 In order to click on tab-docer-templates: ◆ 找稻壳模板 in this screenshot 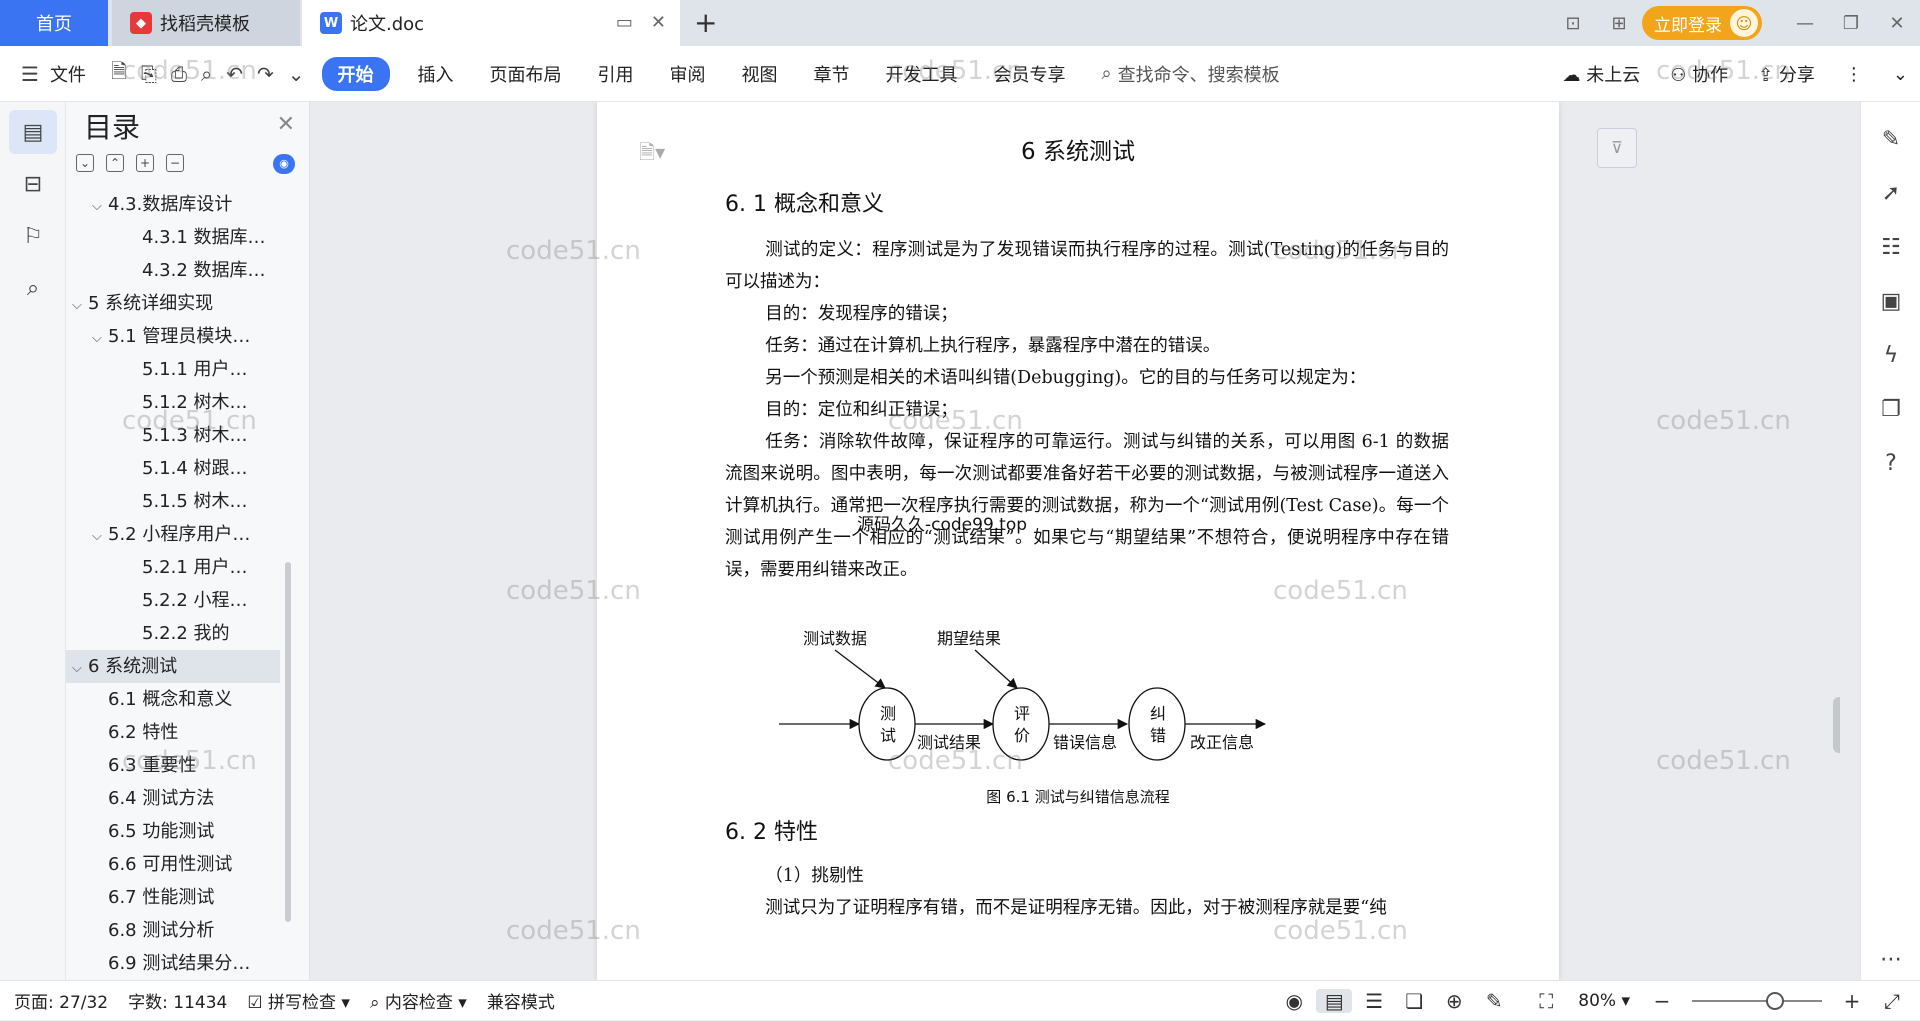, I will do `click(206, 23)`.